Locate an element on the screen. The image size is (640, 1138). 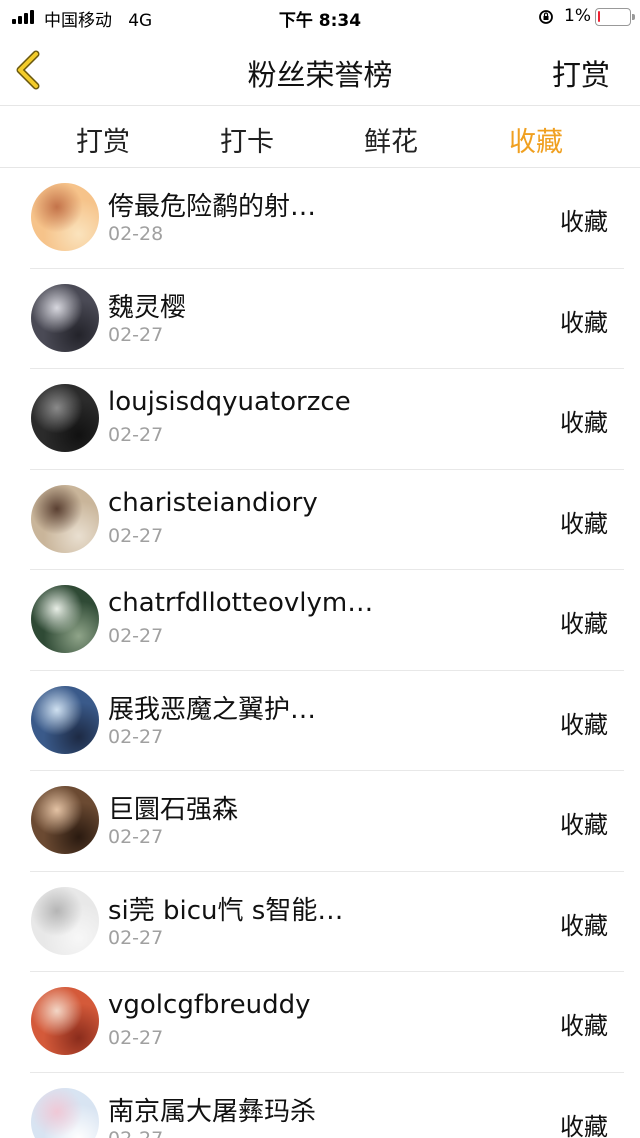
rotation-lock-icon is located at coordinates (546, 17).